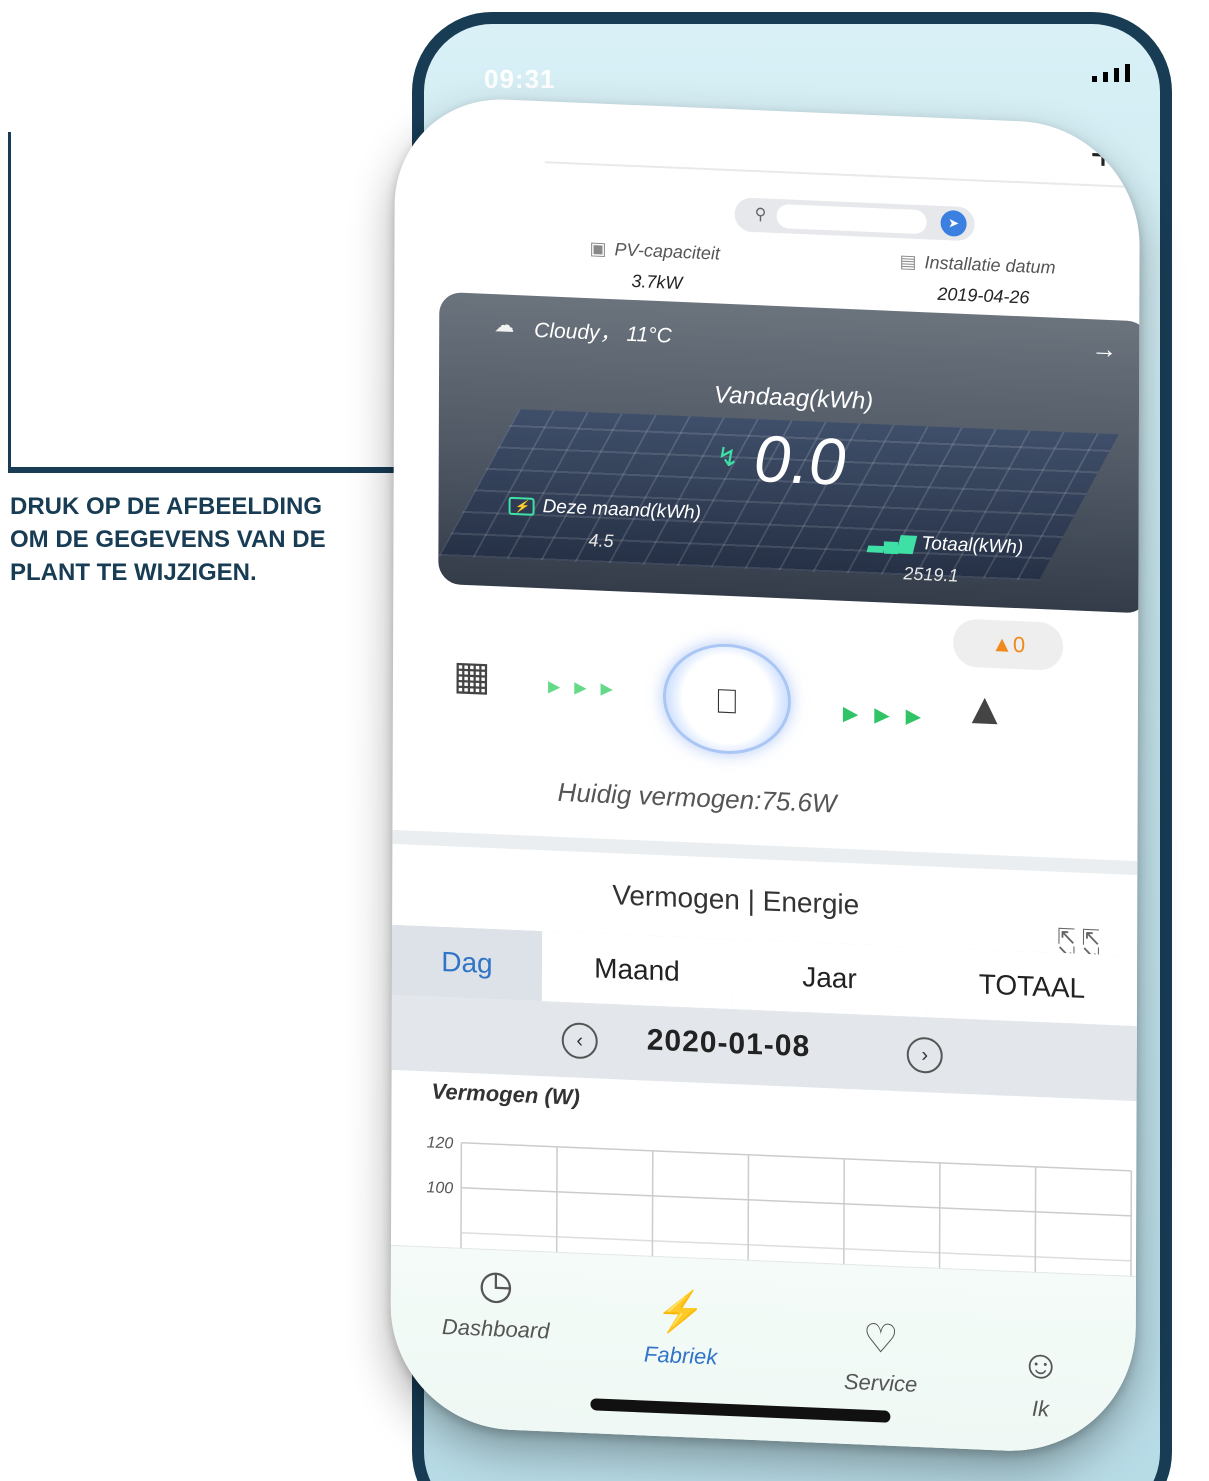 This screenshot has width=1209, height=1481. What do you see at coordinates (842, 175) in the screenshot?
I see `header-divider` at bounding box center [842, 175].